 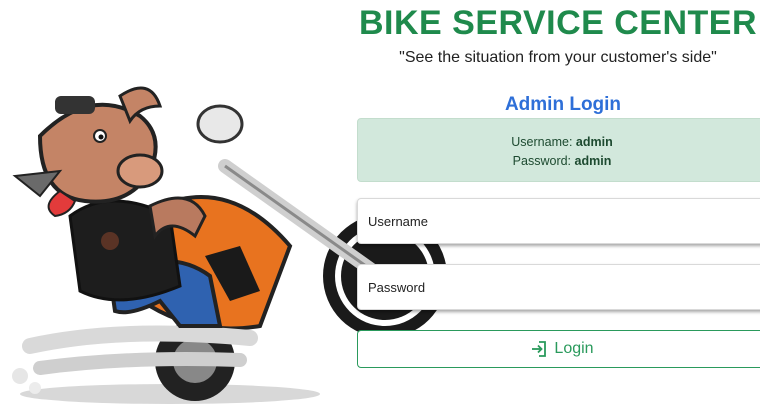 I want to click on username-placeholder: Username, so click(x=398, y=221).